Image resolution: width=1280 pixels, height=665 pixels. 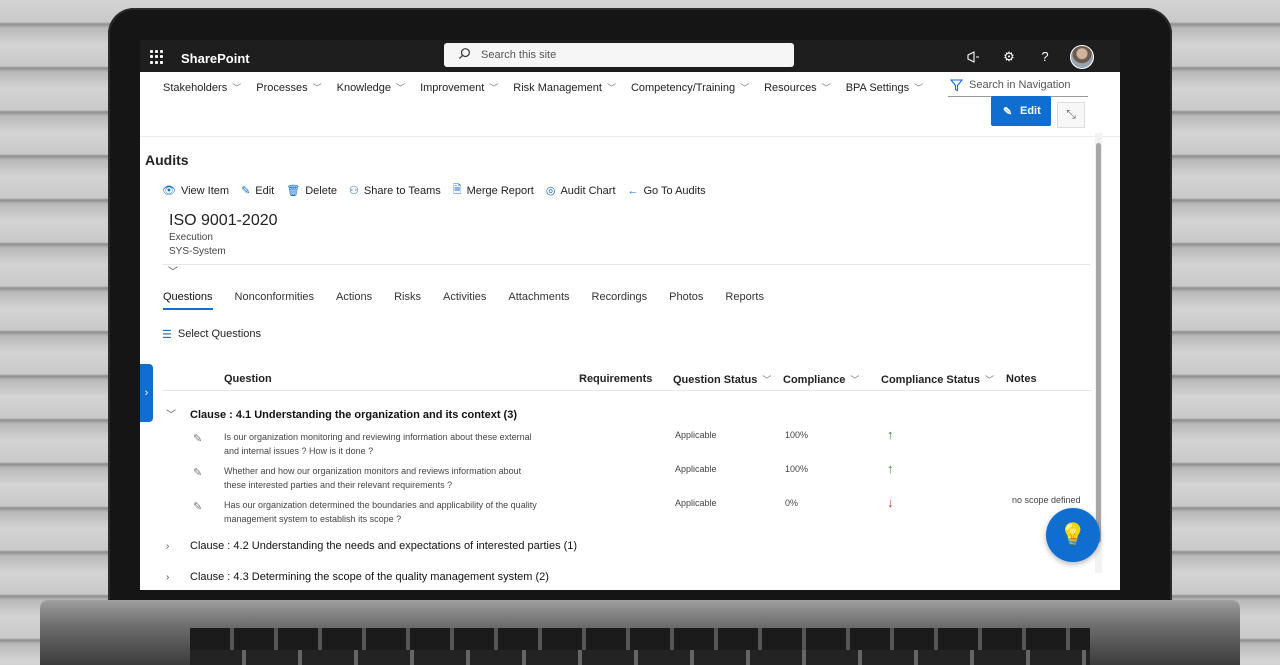 What do you see at coordinates (715, 380) in the screenshot?
I see `header-label: Question Status` at bounding box center [715, 380].